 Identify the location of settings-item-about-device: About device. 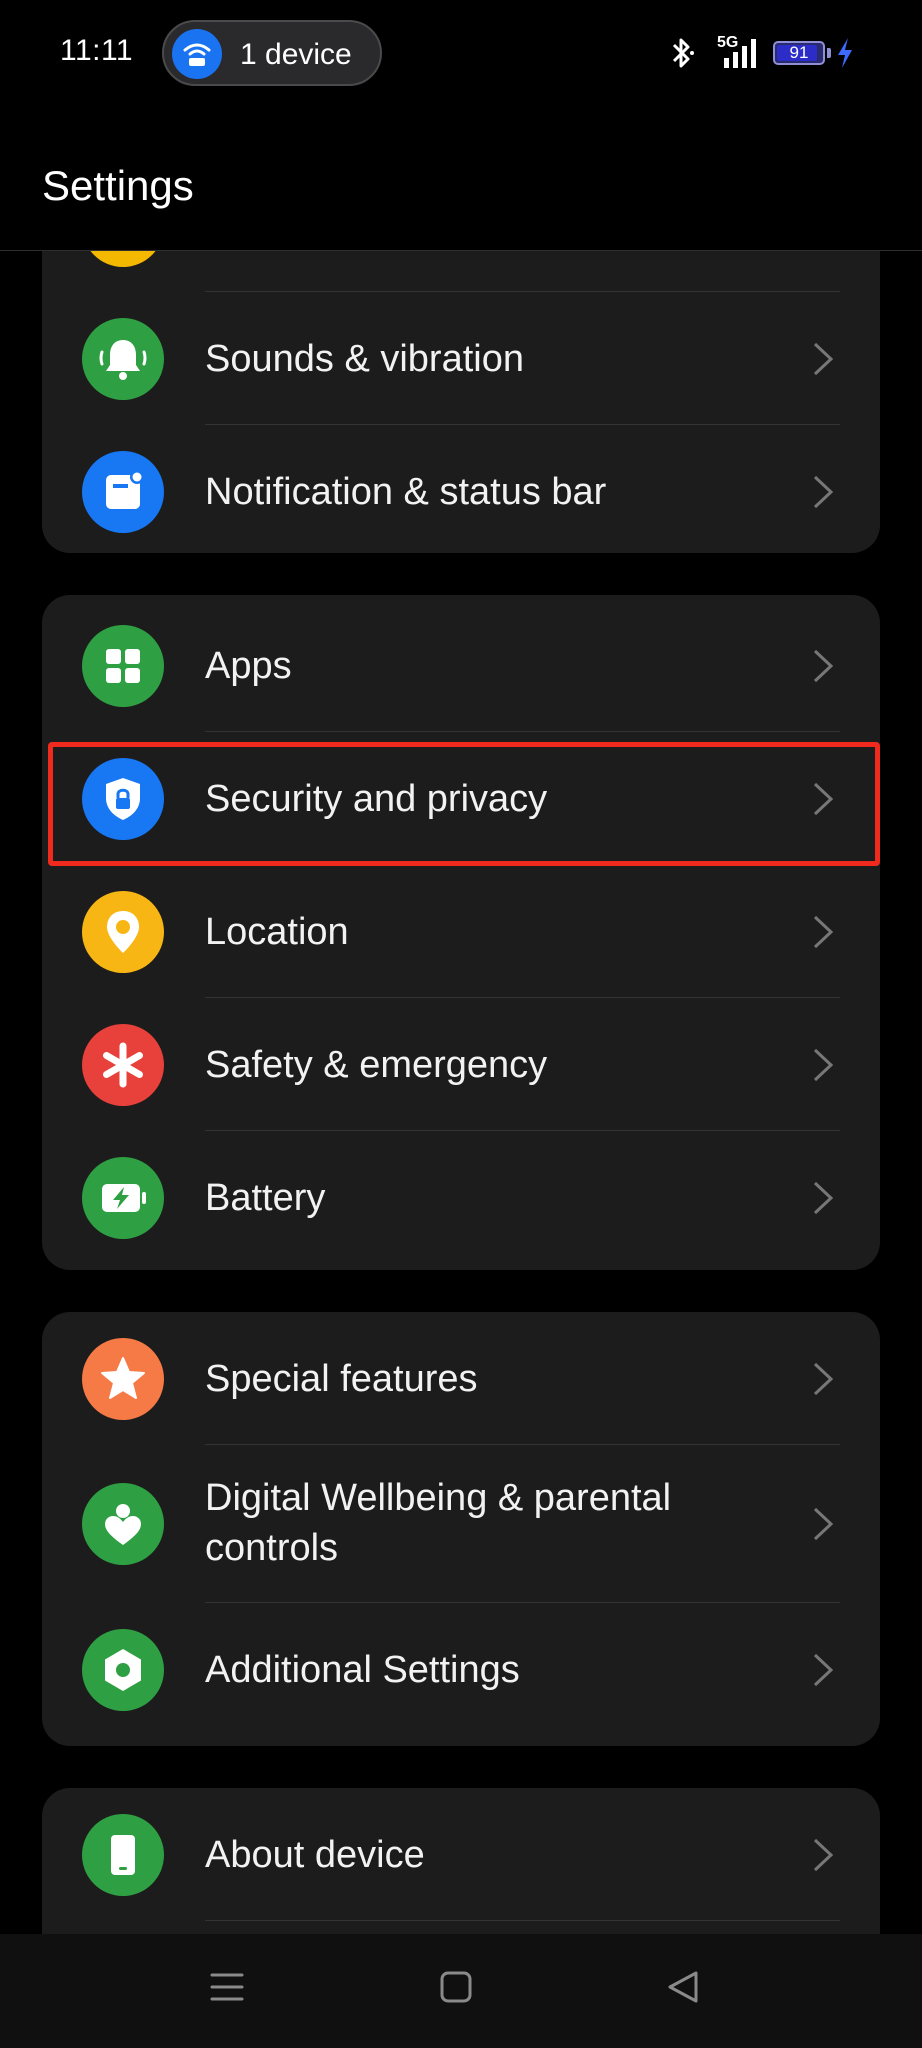
(461, 1854).